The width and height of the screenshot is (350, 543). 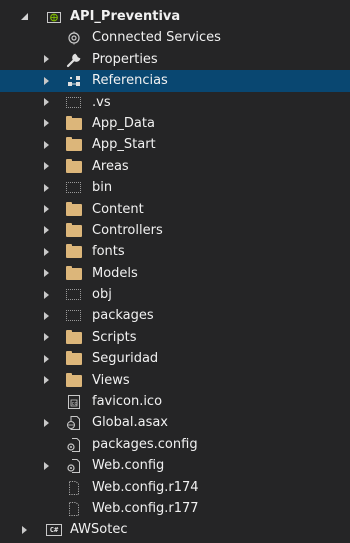 I want to click on tree-node-models: Models, so click(x=175, y=273).